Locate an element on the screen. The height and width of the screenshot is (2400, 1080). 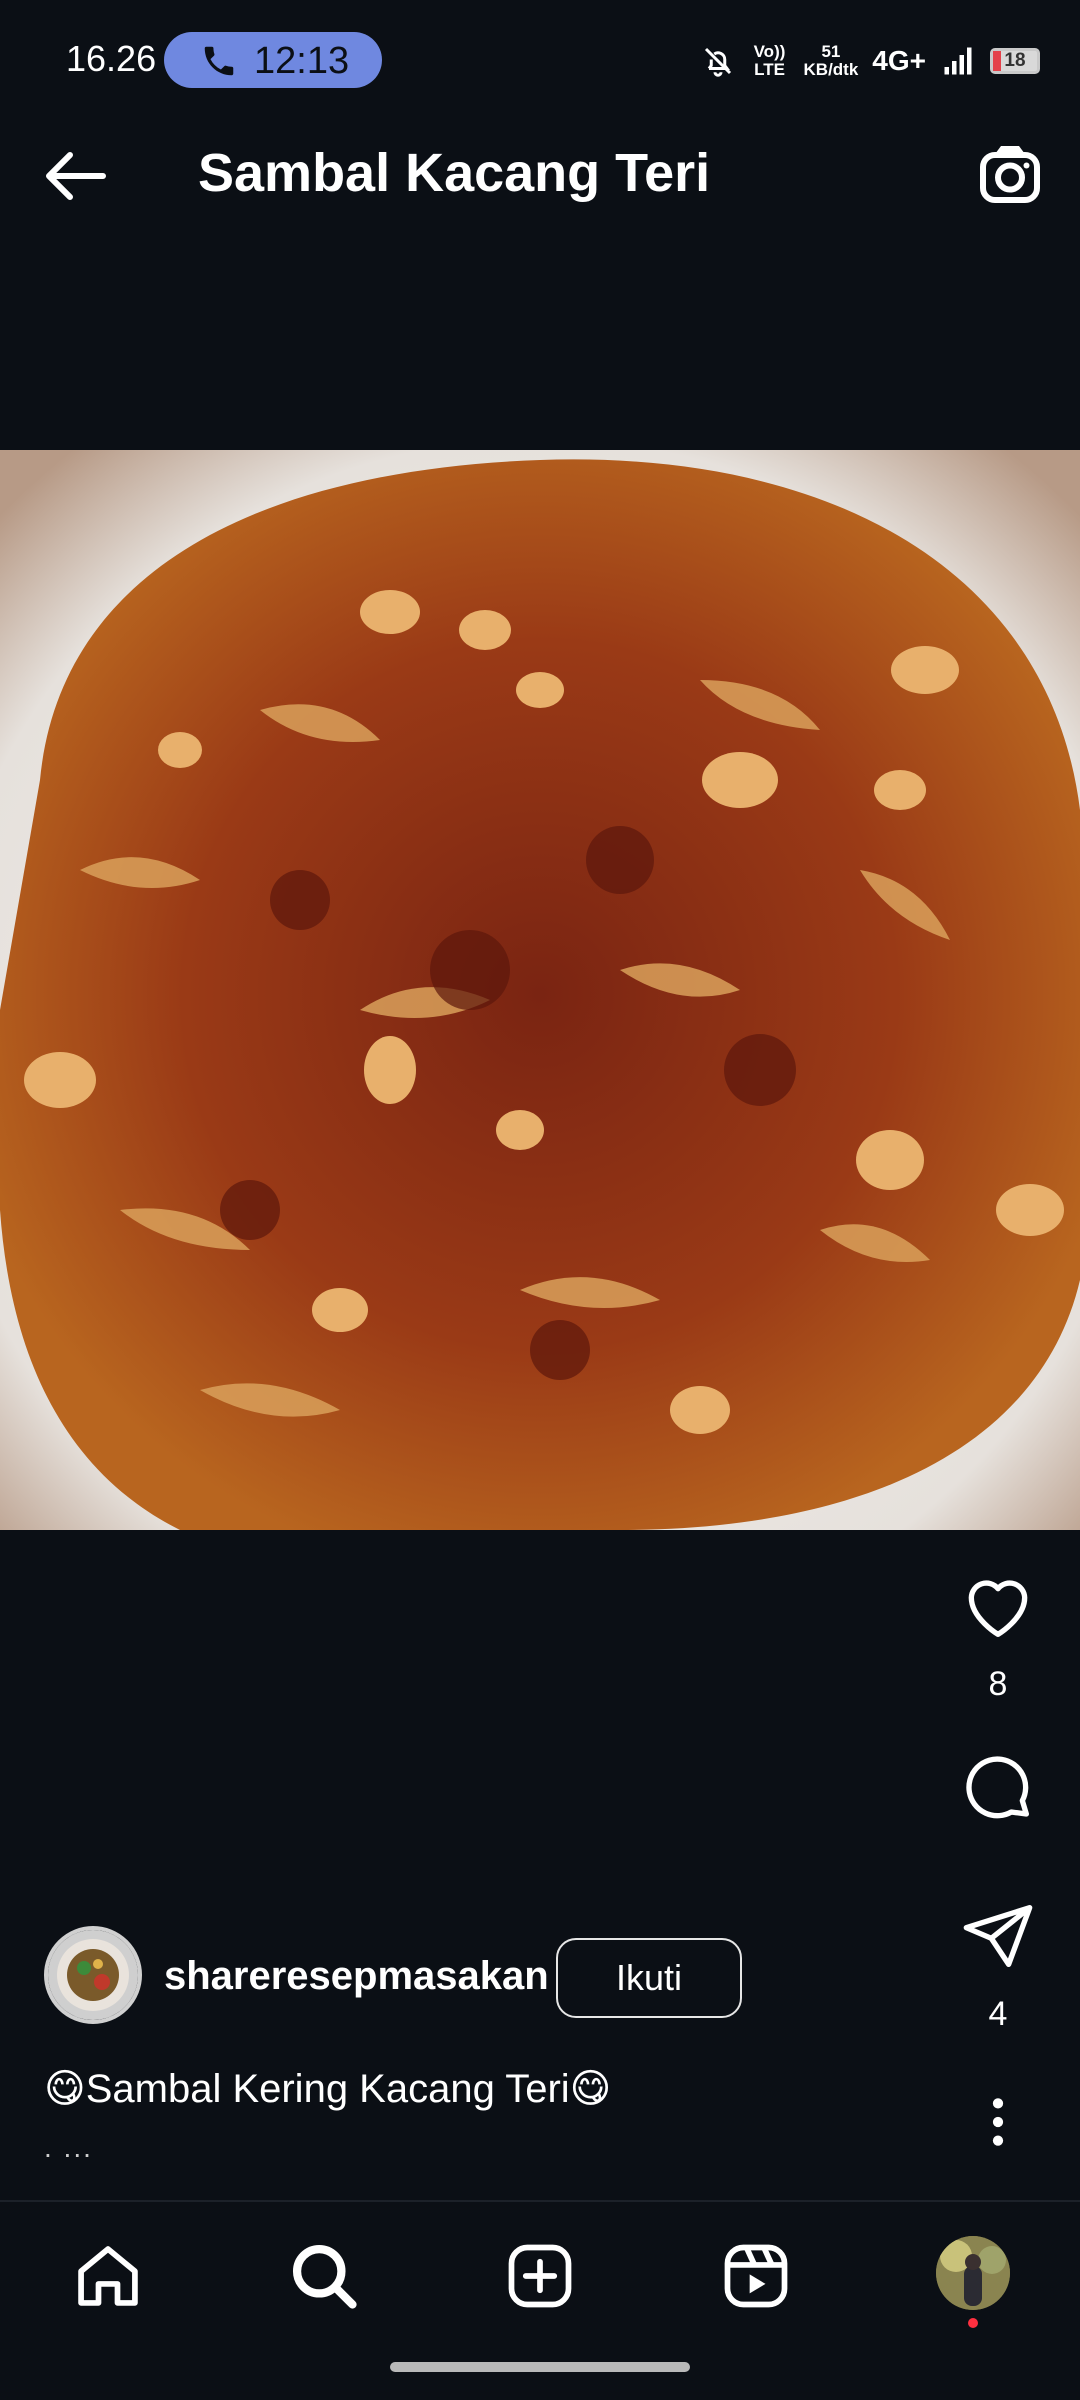
add-icon is located at coordinates (540, 2276).